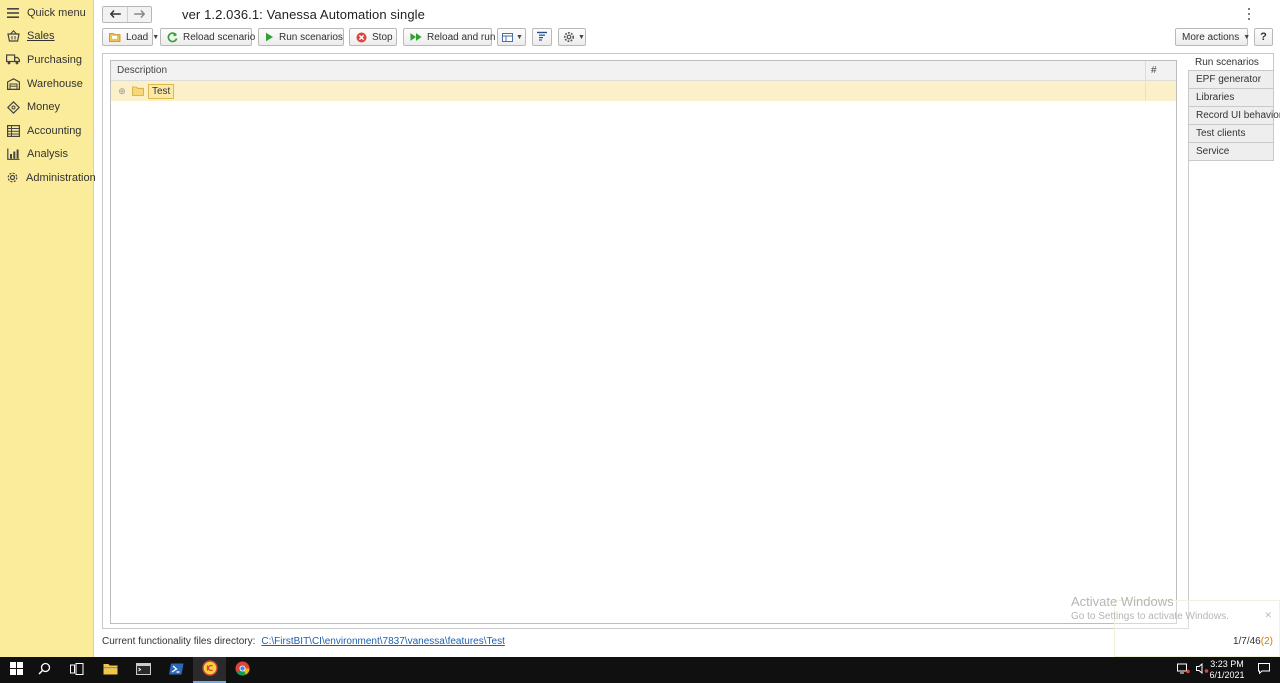  What do you see at coordinates (301, 37) in the screenshot?
I see `run-scenarios-button: Run scenarios` at bounding box center [301, 37].